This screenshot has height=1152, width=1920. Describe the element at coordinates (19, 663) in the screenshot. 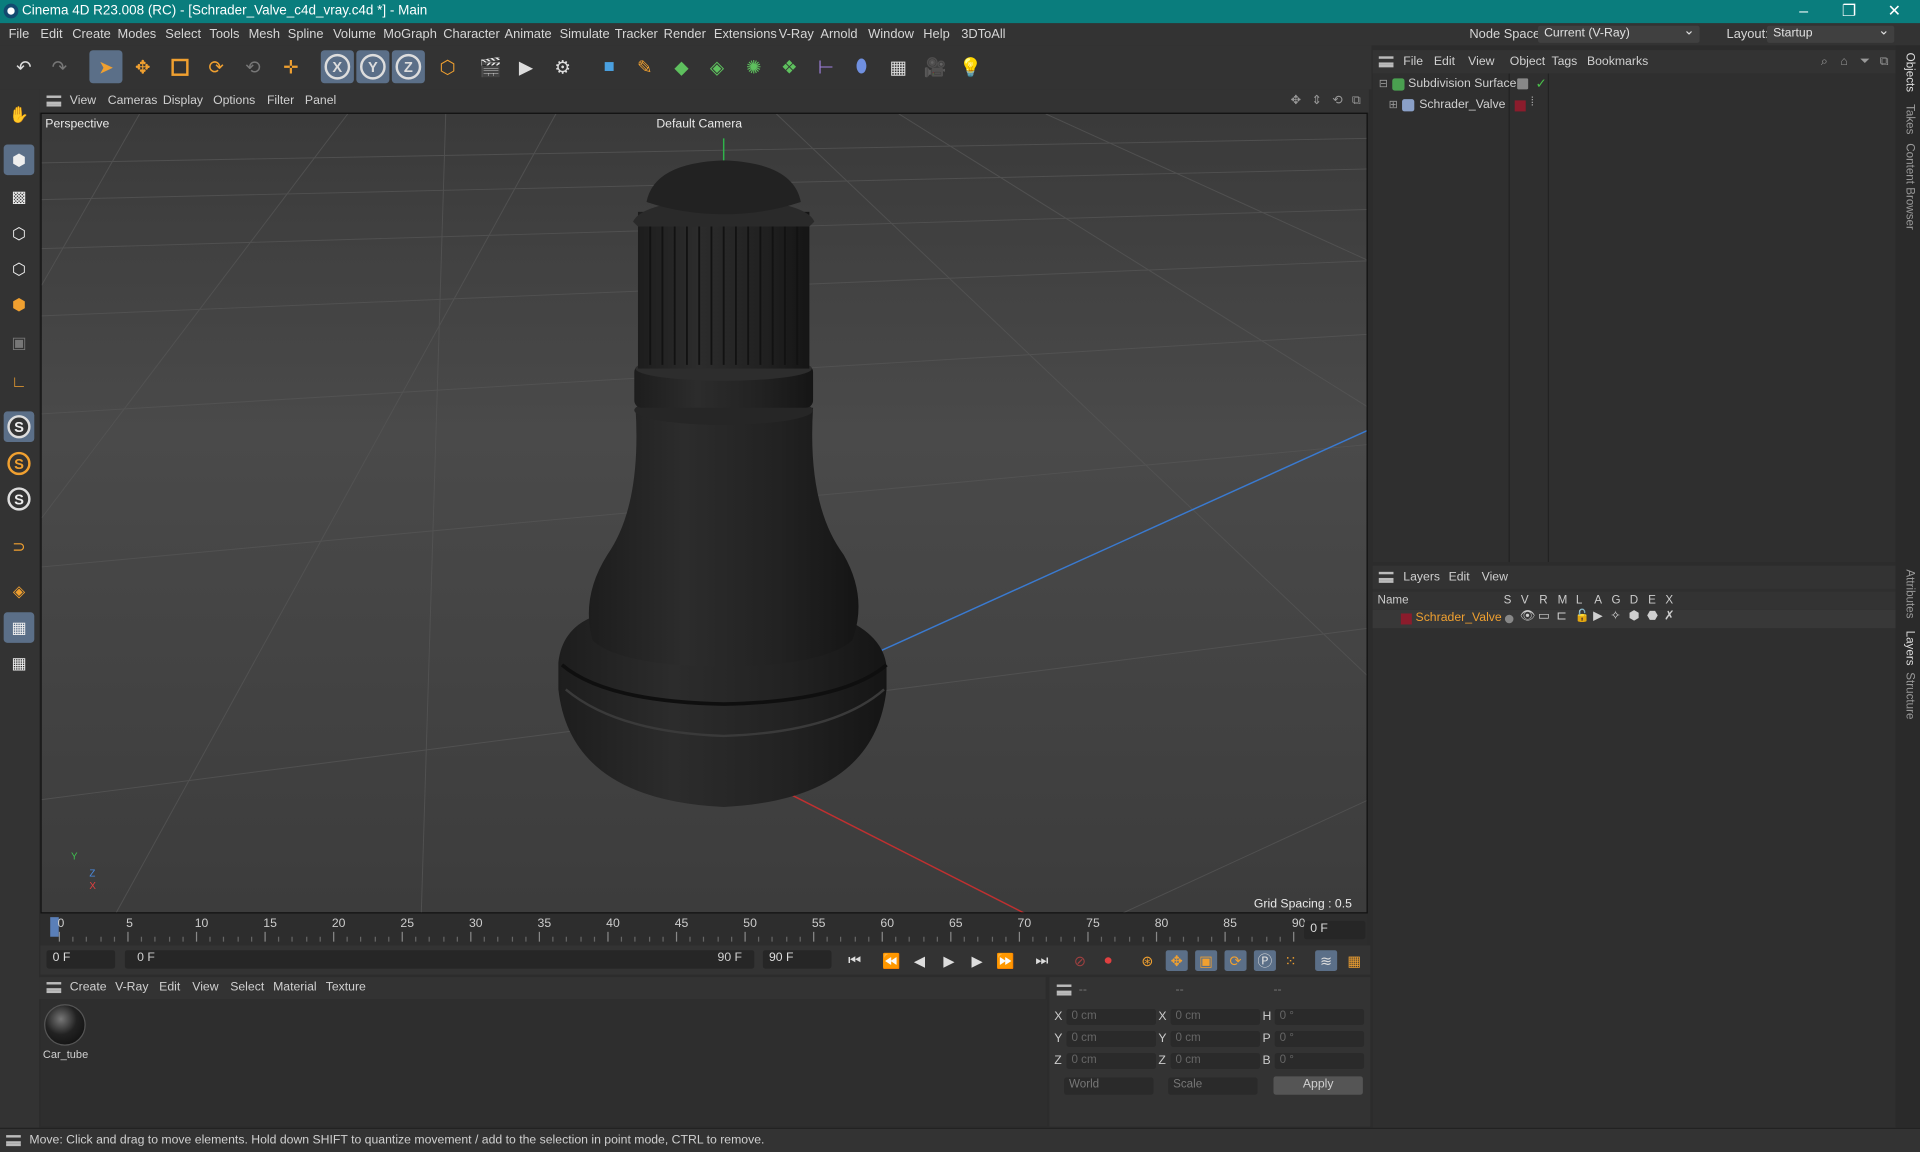

I see `locked-workplane-icon: ▦` at that location.